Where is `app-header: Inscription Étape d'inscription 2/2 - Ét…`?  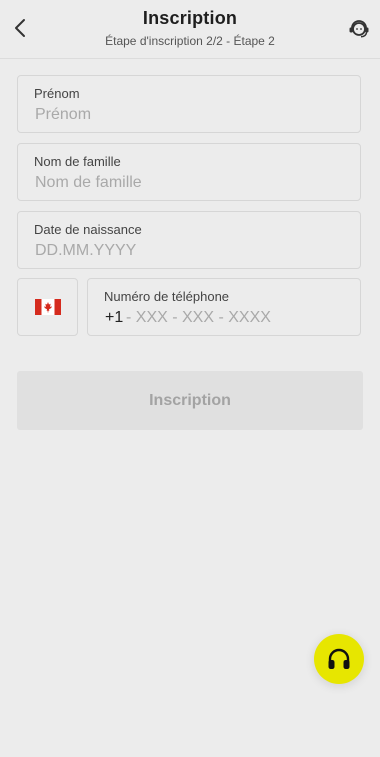
app-header: Inscription Étape d'inscription 2/2 - Ét… is located at coordinates (190, 29).